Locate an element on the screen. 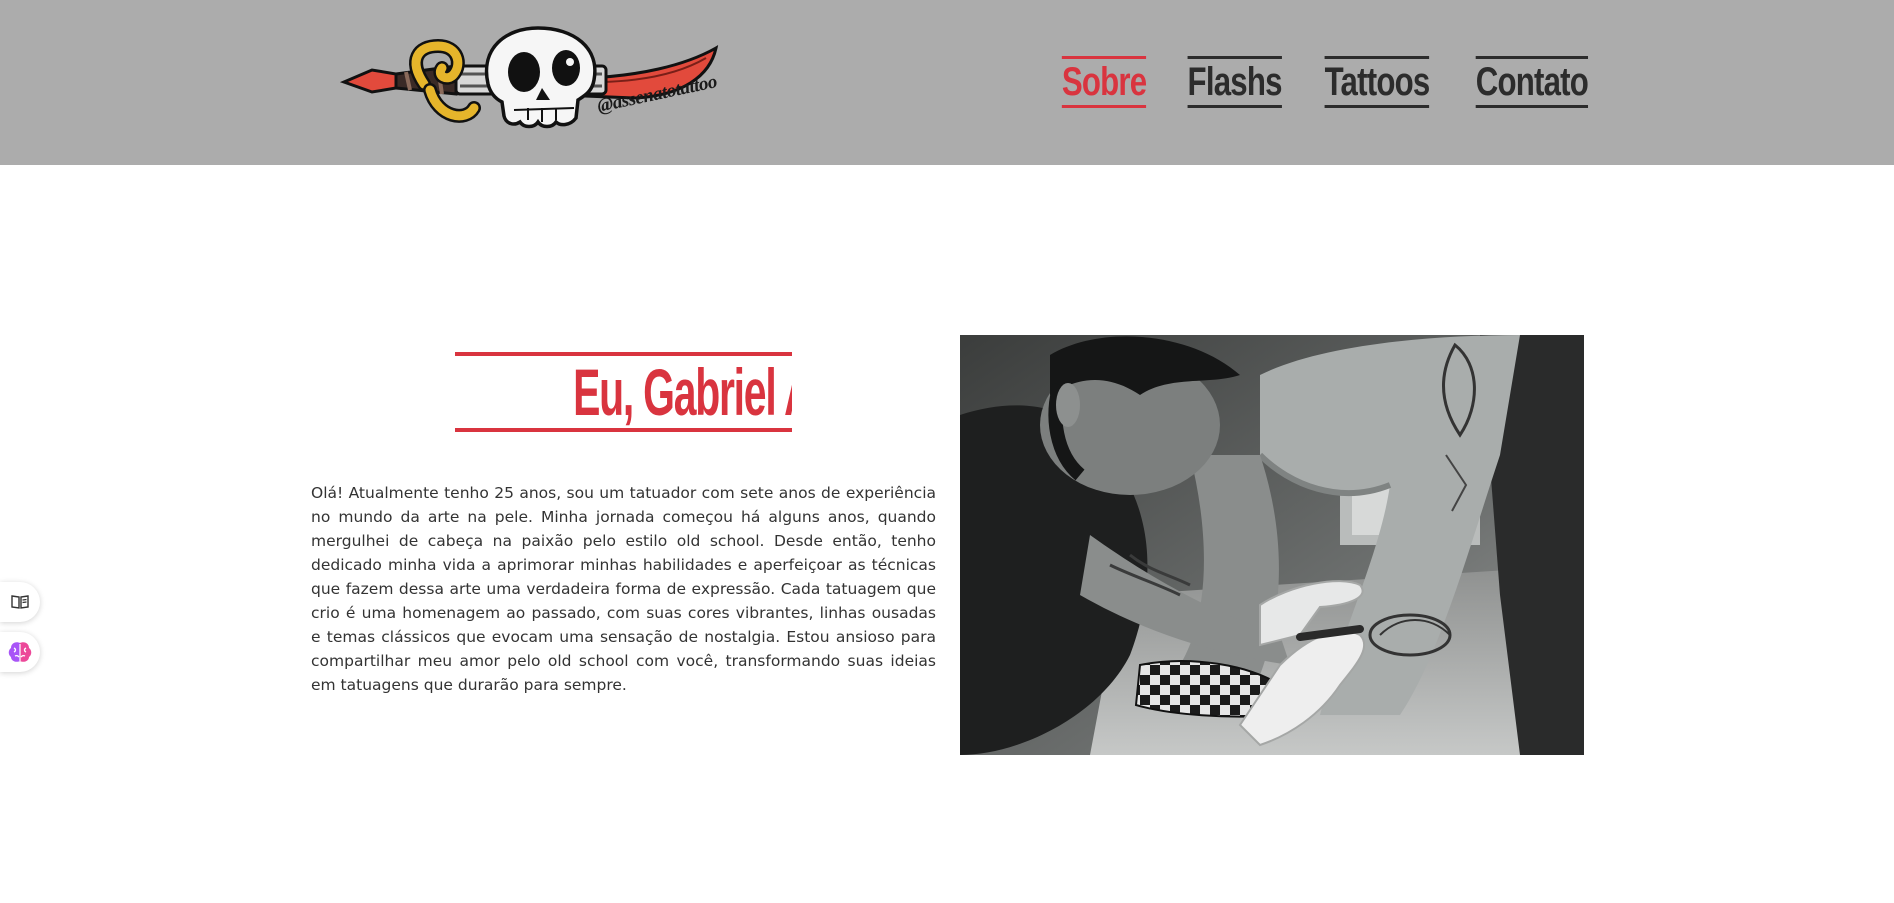  brain-icon is located at coordinates (20, 652).